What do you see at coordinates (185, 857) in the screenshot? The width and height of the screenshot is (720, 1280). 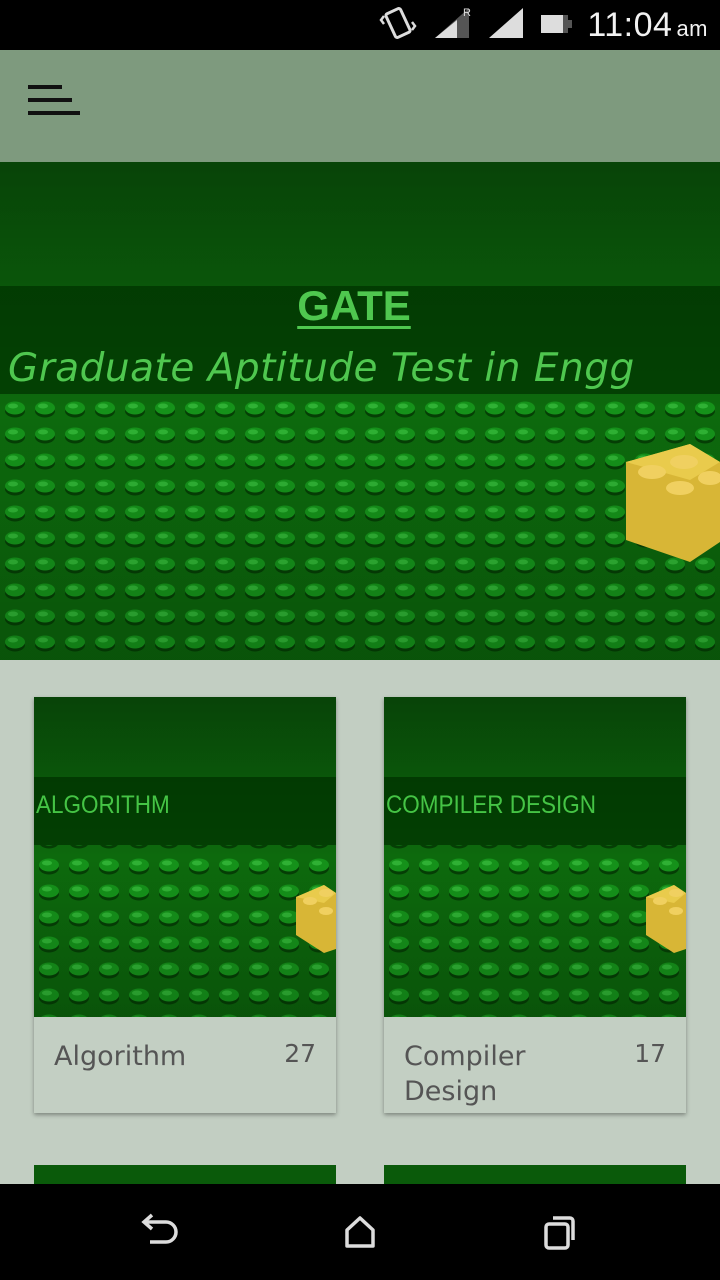 I see `card-image: ALGORITHM` at bounding box center [185, 857].